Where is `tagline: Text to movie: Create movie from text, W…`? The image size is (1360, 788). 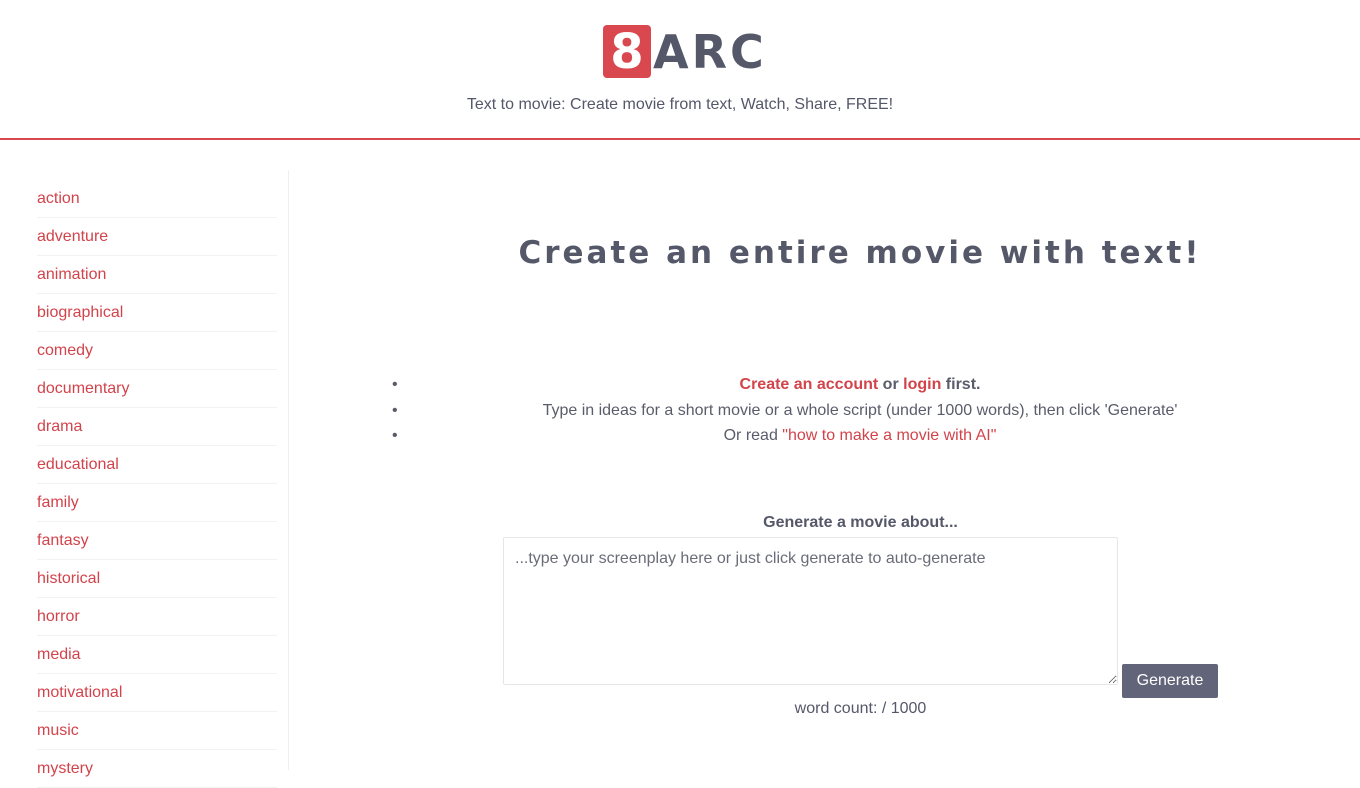
tagline: Text to movie: Create movie from text, W… is located at coordinates (680, 104).